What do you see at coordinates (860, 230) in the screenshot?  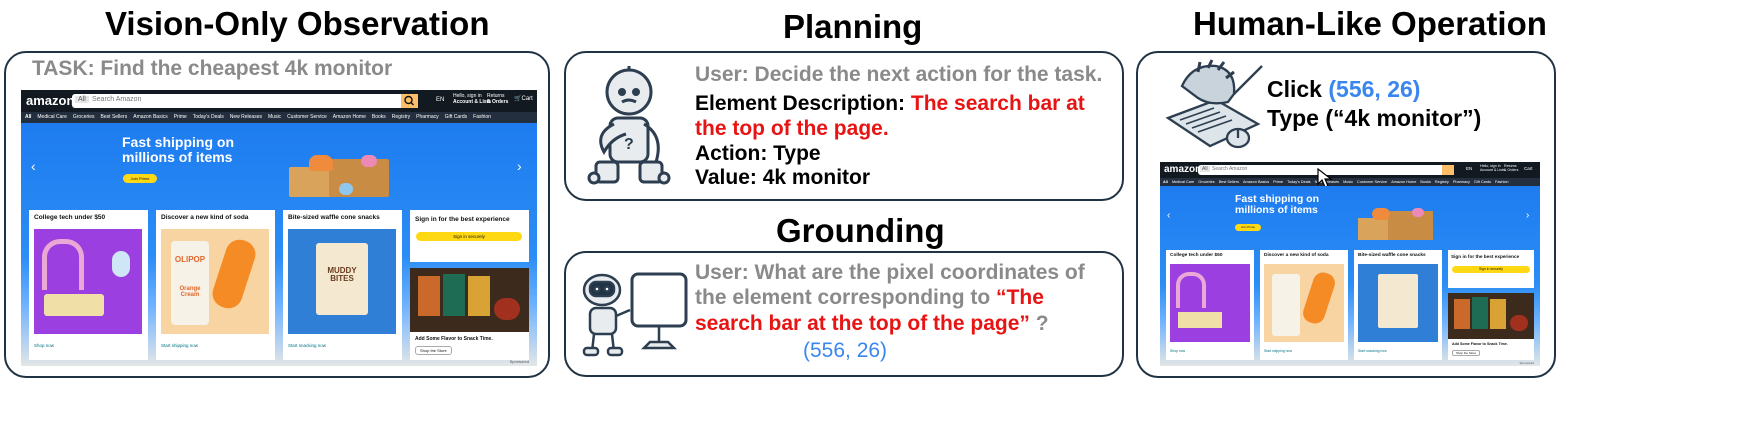 I see `grounding-section-title: Grounding` at bounding box center [860, 230].